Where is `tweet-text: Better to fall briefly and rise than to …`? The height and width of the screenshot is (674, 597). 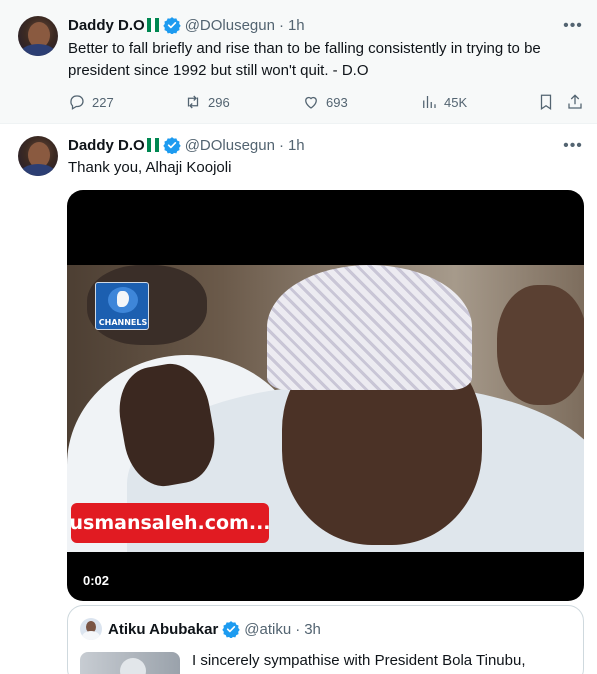
tweet-text: Better to fall briefly and rise than to … is located at coordinates (304, 59).